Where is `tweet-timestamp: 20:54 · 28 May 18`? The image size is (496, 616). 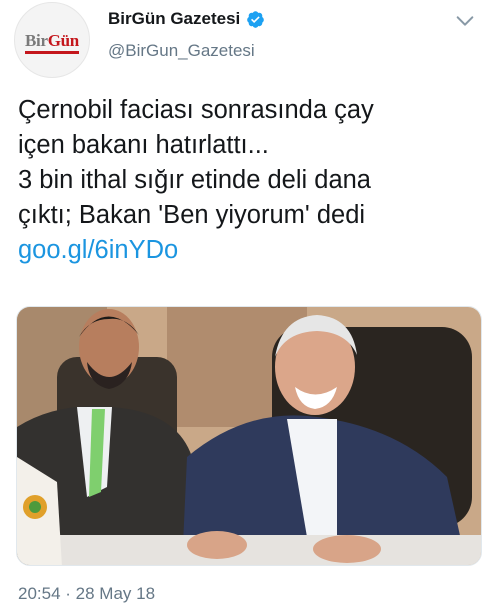 tweet-timestamp: 20:54 · 28 May 18 is located at coordinates (86, 594).